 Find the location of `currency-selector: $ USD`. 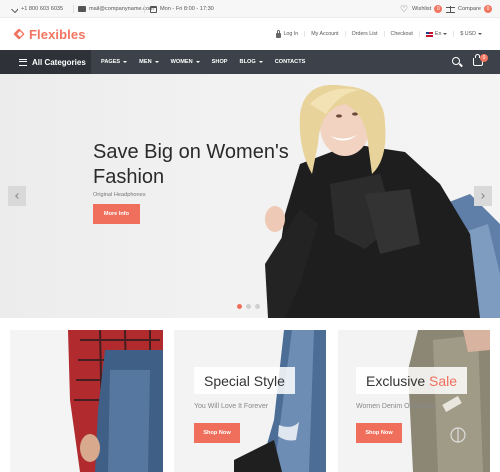

currency-selector: $ USD is located at coordinates (470, 34).